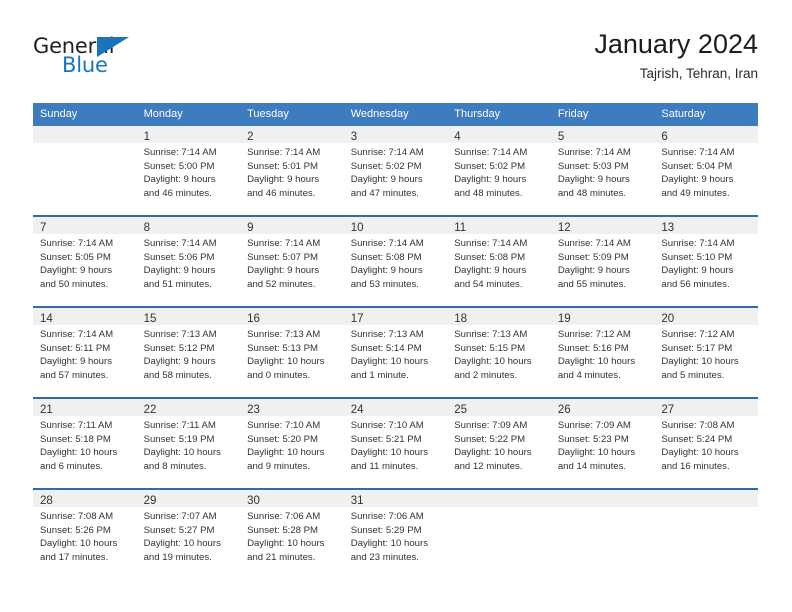 This screenshot has width=792, height=612. I want to click on daylight-text-line2: and 23 minutes., so click(384, 557).